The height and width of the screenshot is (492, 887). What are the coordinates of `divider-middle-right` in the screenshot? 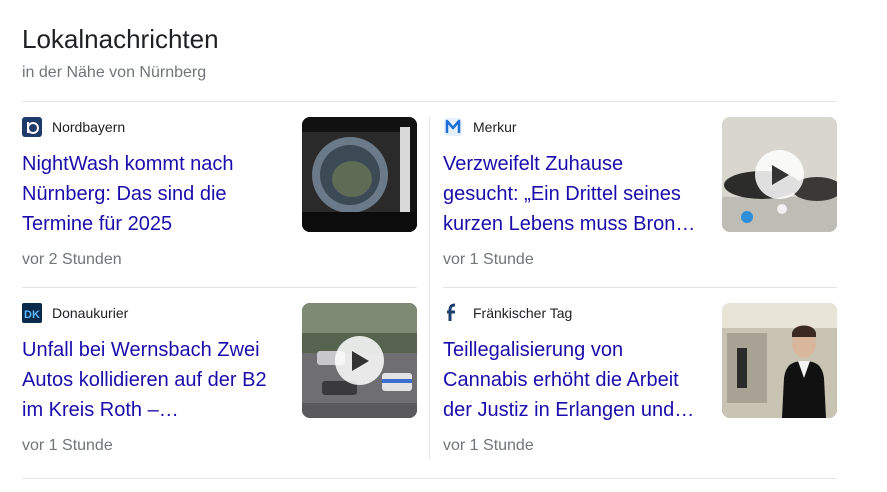 It's located at (640, 287).